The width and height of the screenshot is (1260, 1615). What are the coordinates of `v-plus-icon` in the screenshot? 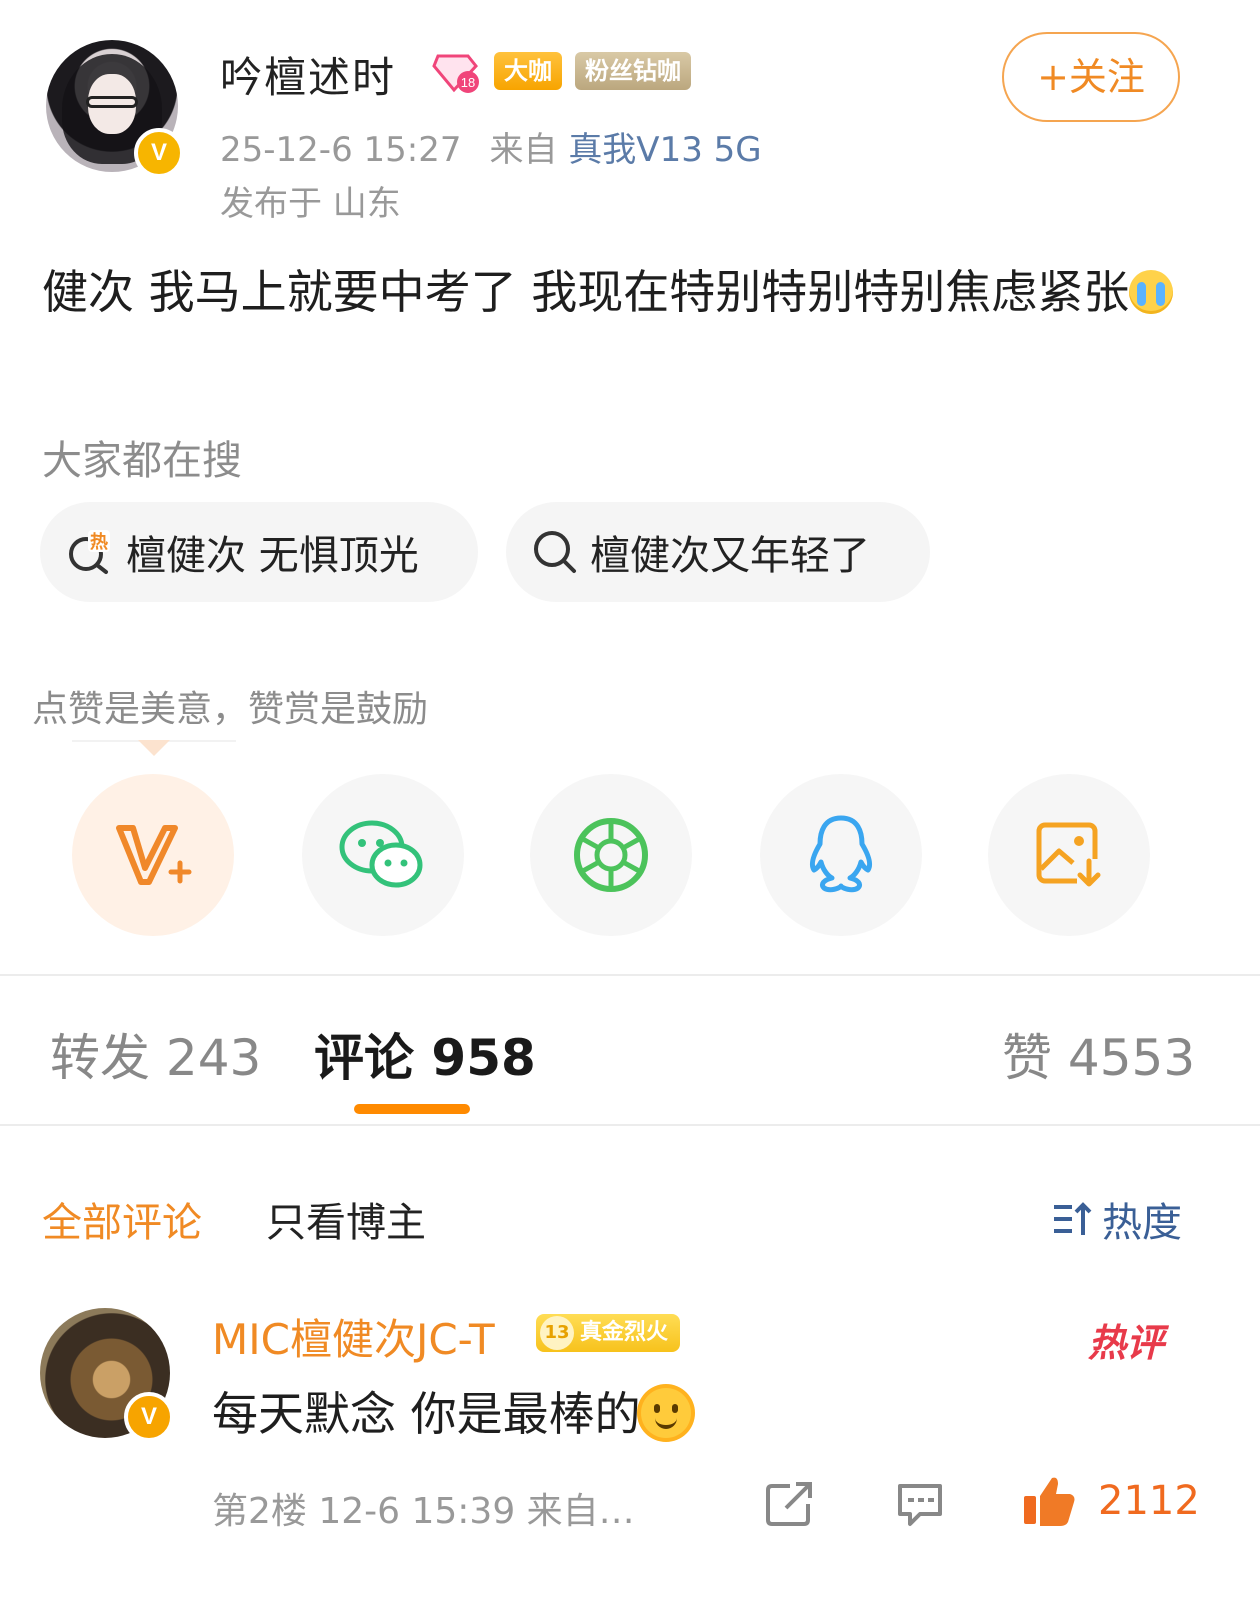 It's located at (154, 855).